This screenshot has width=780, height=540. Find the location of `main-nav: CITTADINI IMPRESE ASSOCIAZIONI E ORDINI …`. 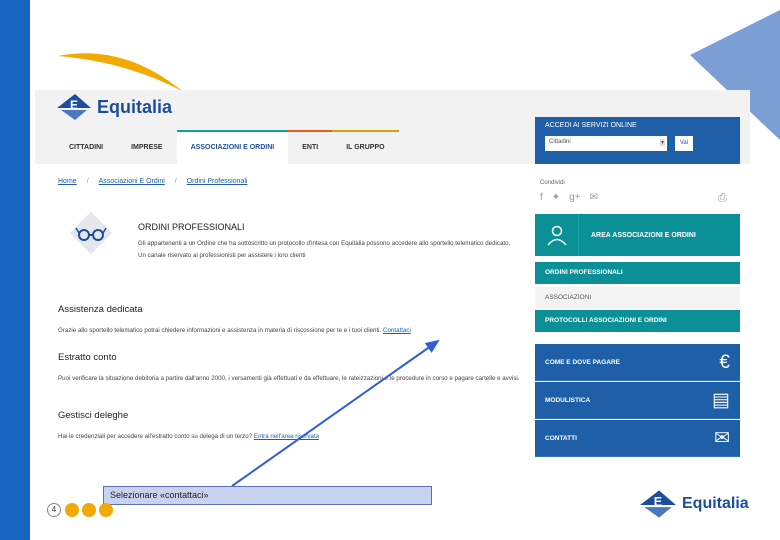

main-nav: CITTADINI IMPRESE ASSOCIAZIONI E ORDINI … is located at coordinates (227, 147).